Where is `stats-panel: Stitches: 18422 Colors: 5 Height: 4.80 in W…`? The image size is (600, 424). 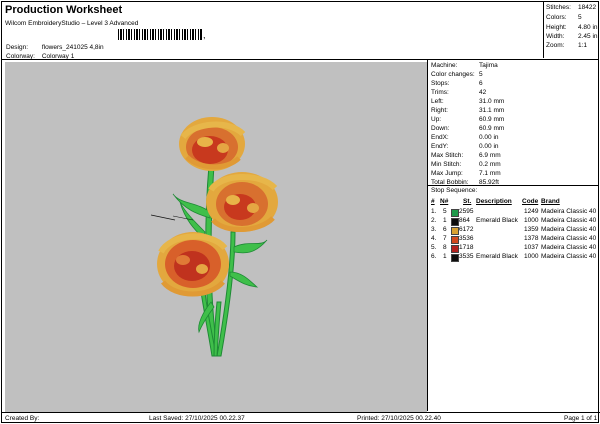
stats-panel: Stitches: 18422 Colors: 5 Height: 4.80 in W… is located at coordinates (571, 30).